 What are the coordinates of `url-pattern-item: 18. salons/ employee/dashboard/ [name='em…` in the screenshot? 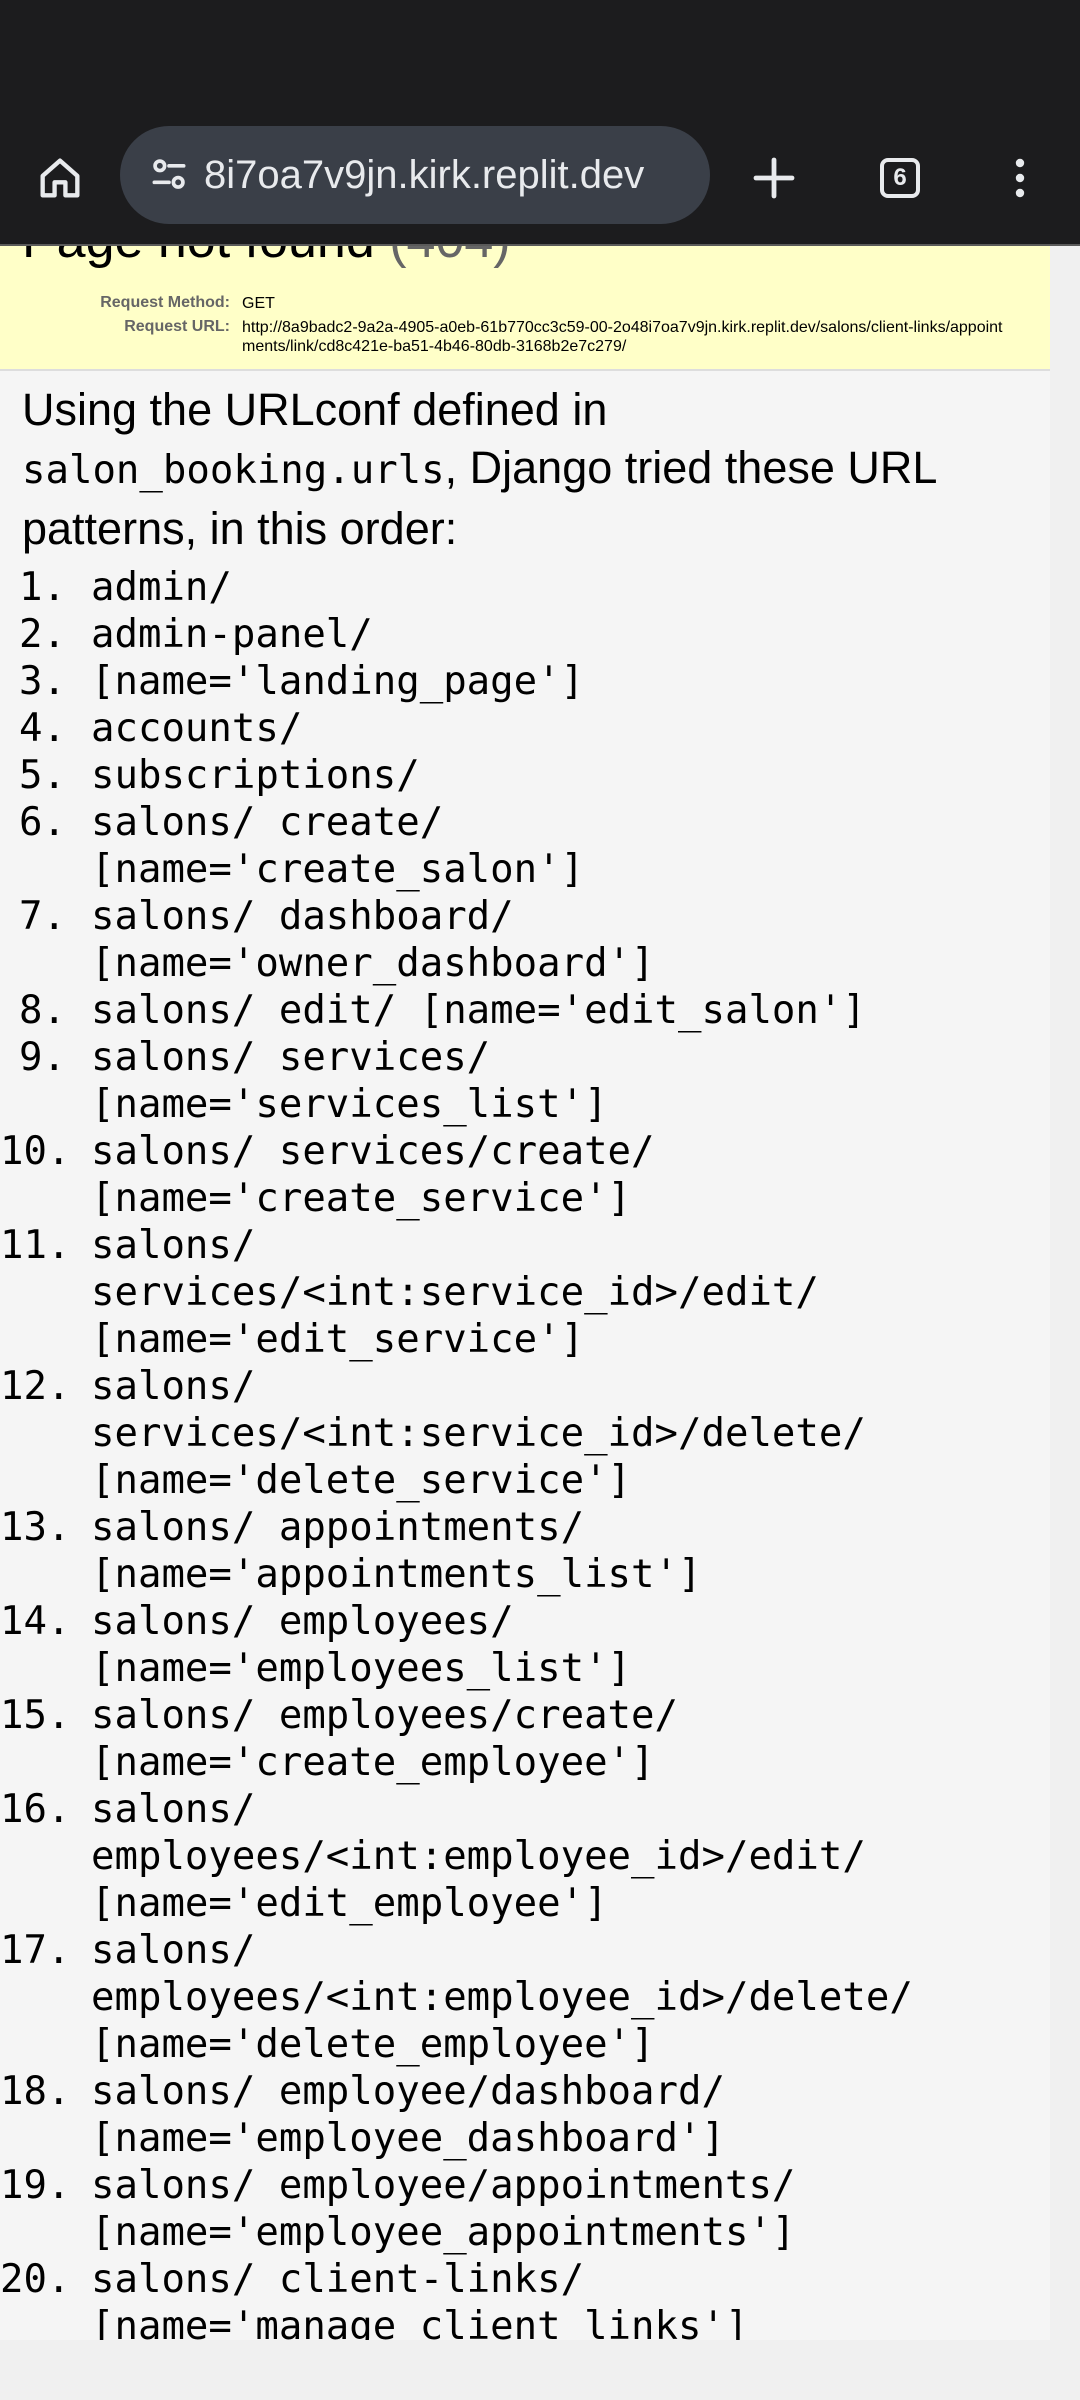 It's located at (525, 2115).